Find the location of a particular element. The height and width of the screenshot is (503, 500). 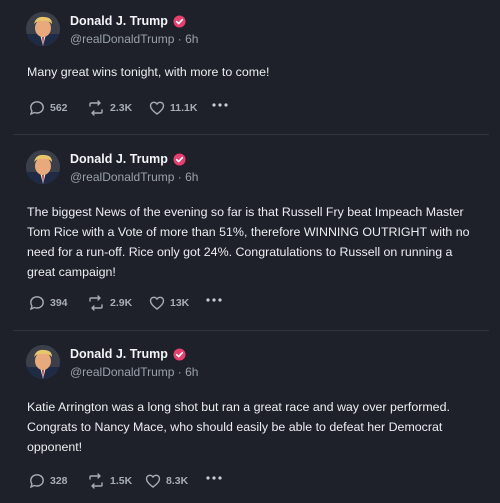

retruth-button: 2.3K is located at coordinates (118, 108).